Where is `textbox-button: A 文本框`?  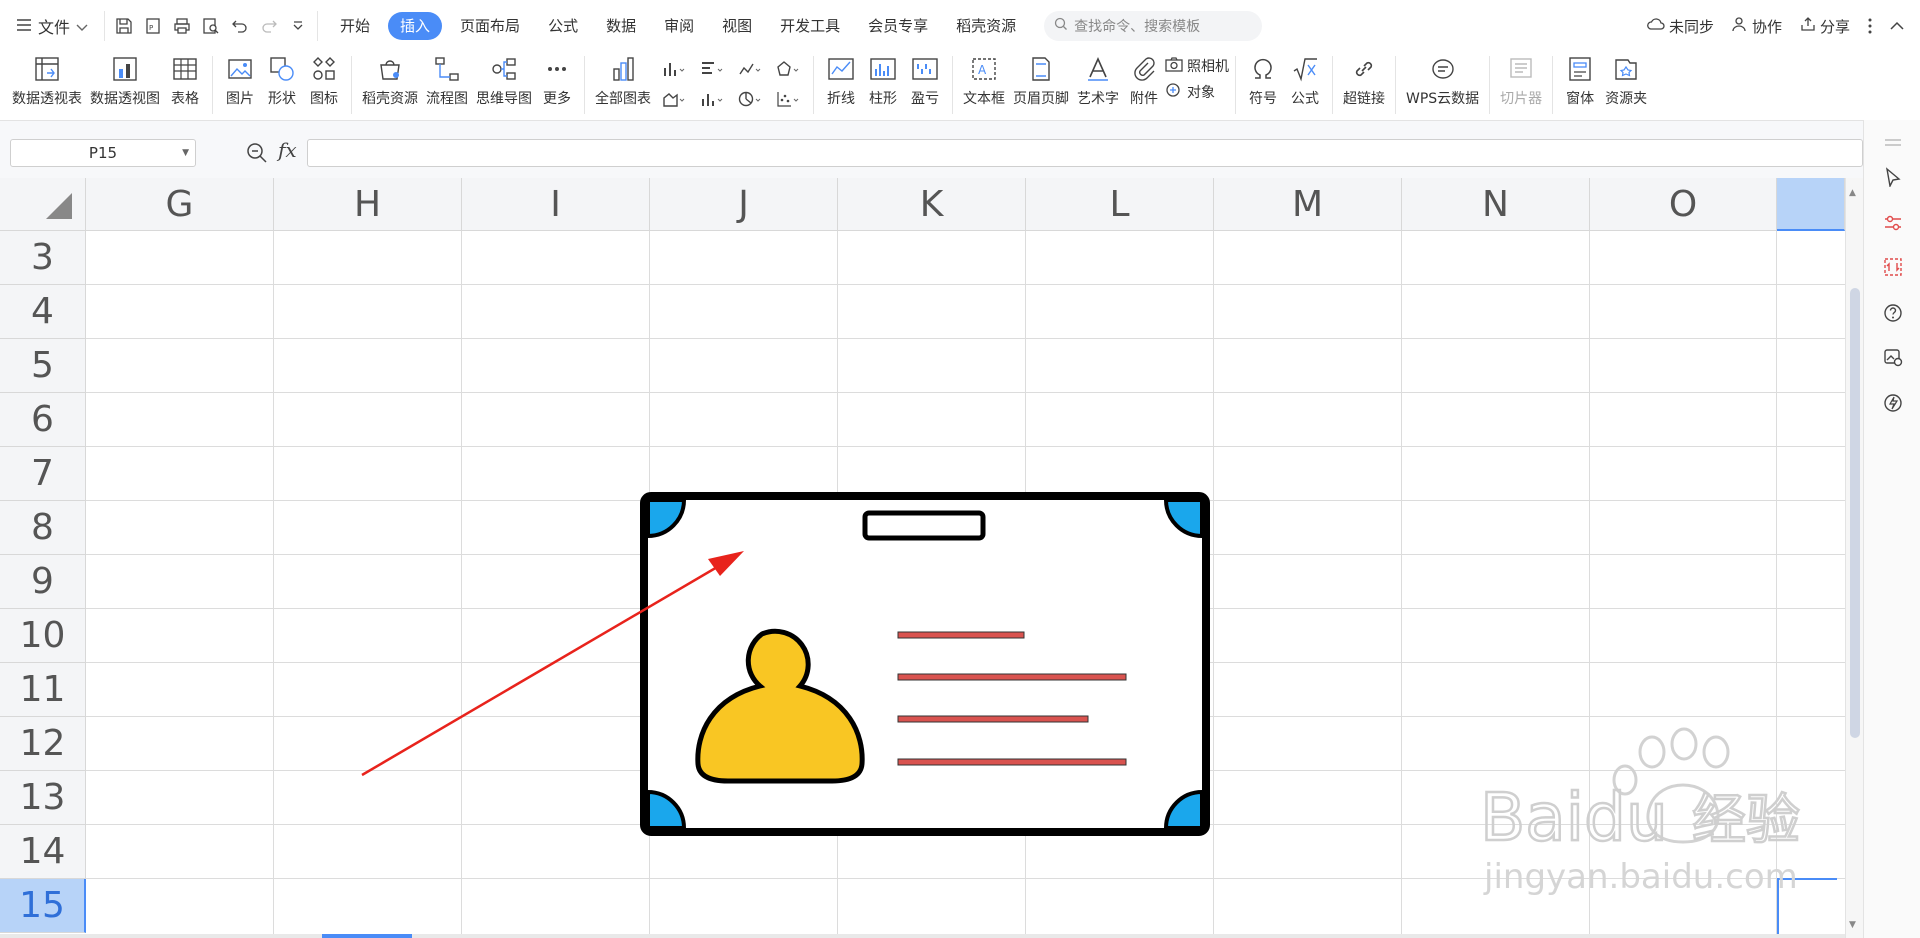 textbox-button: A 文本框 is located at coordinates (984, 85).